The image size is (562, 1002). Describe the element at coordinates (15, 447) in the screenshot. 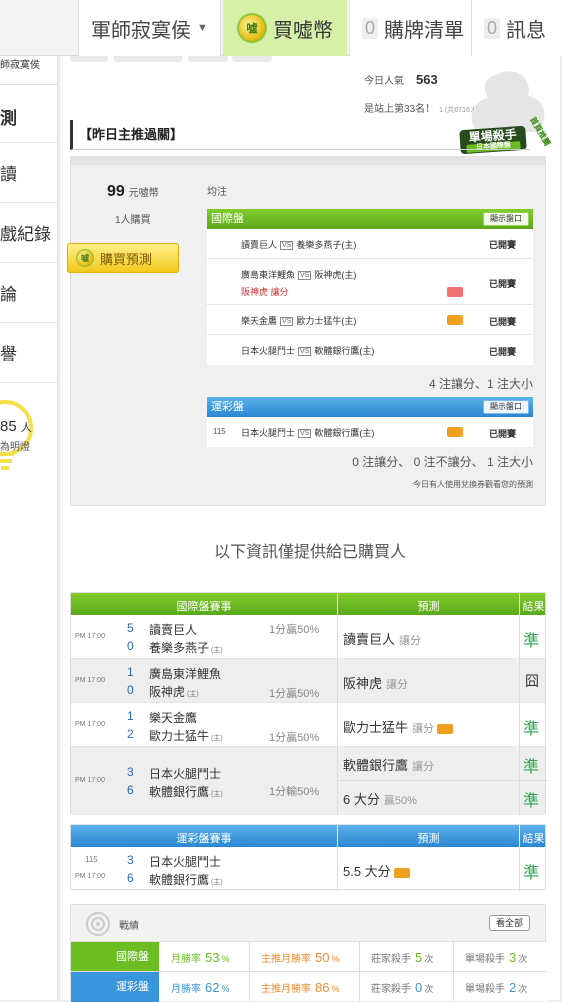

I see `follower-caption: 為明燈` at that location.